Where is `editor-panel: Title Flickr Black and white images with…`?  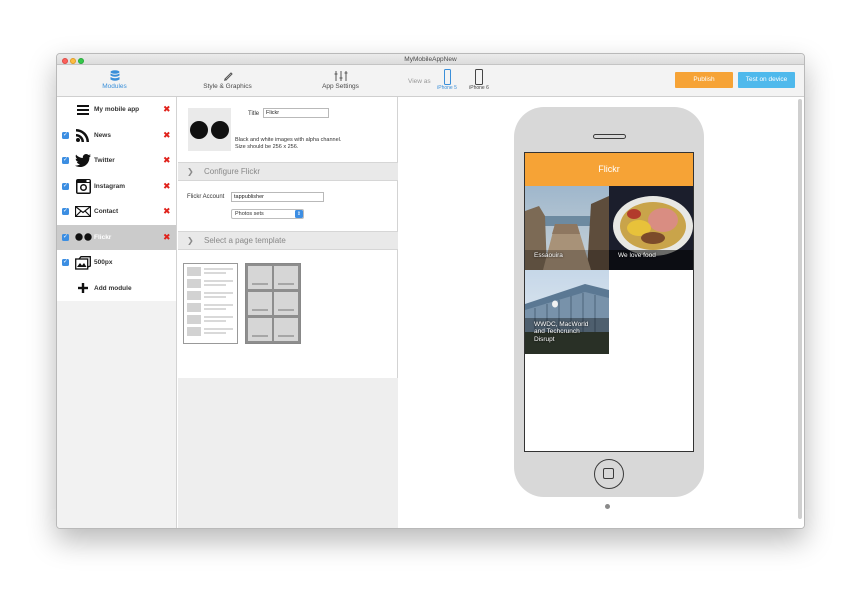
editor-panel: Title Flickr Black and white images with… is located at coordinates (288, 237).